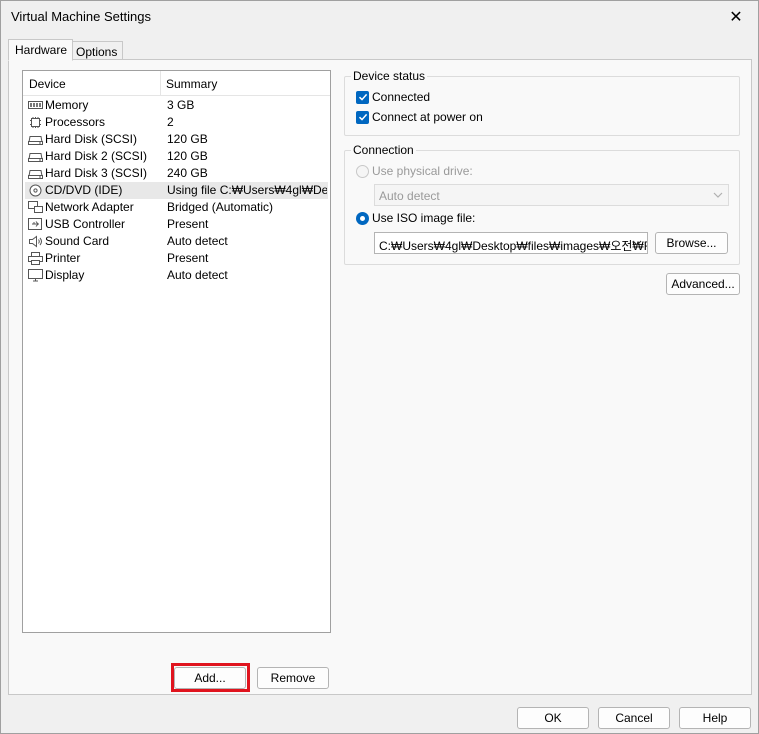 The width and height of the screenshot is (759, 734). I want to click on cancel-button: Cancel, so click(634, 718).